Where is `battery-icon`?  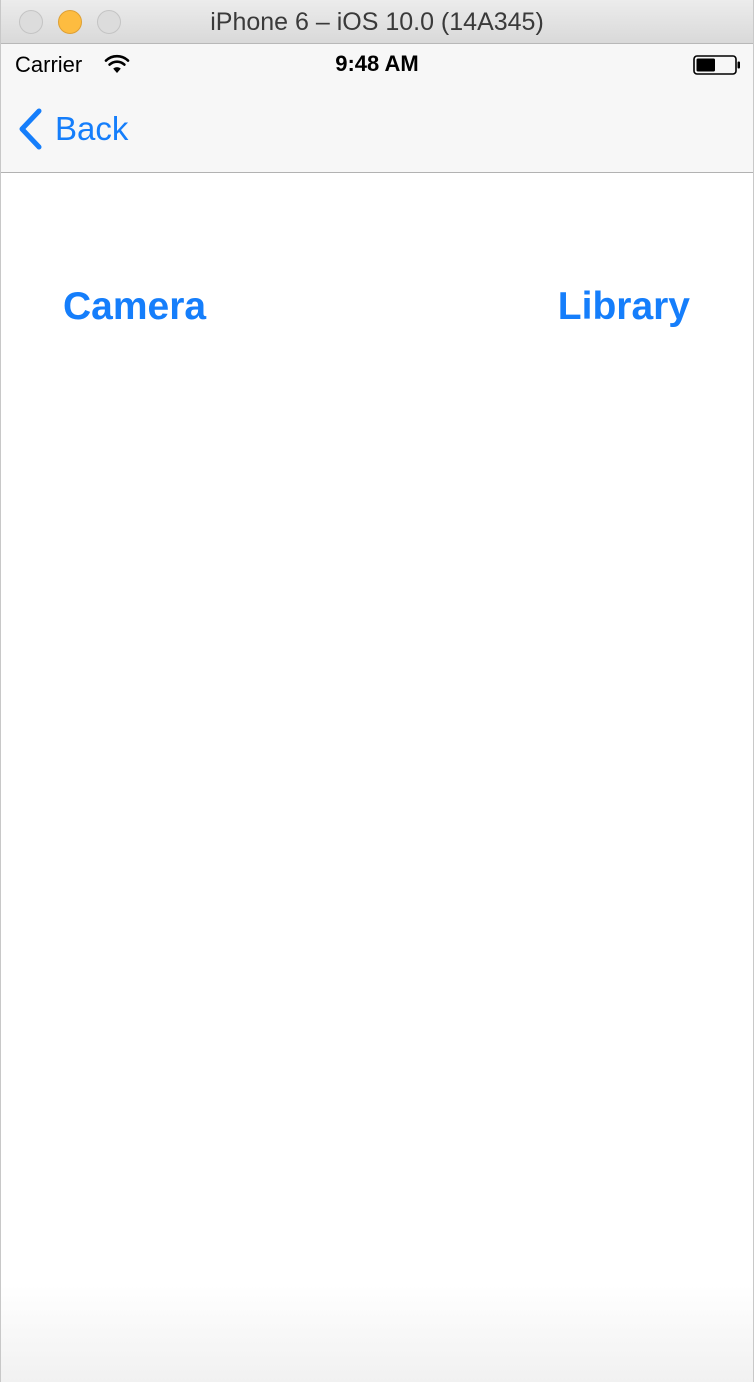
battery-icon is located at coordinates (716, 65).